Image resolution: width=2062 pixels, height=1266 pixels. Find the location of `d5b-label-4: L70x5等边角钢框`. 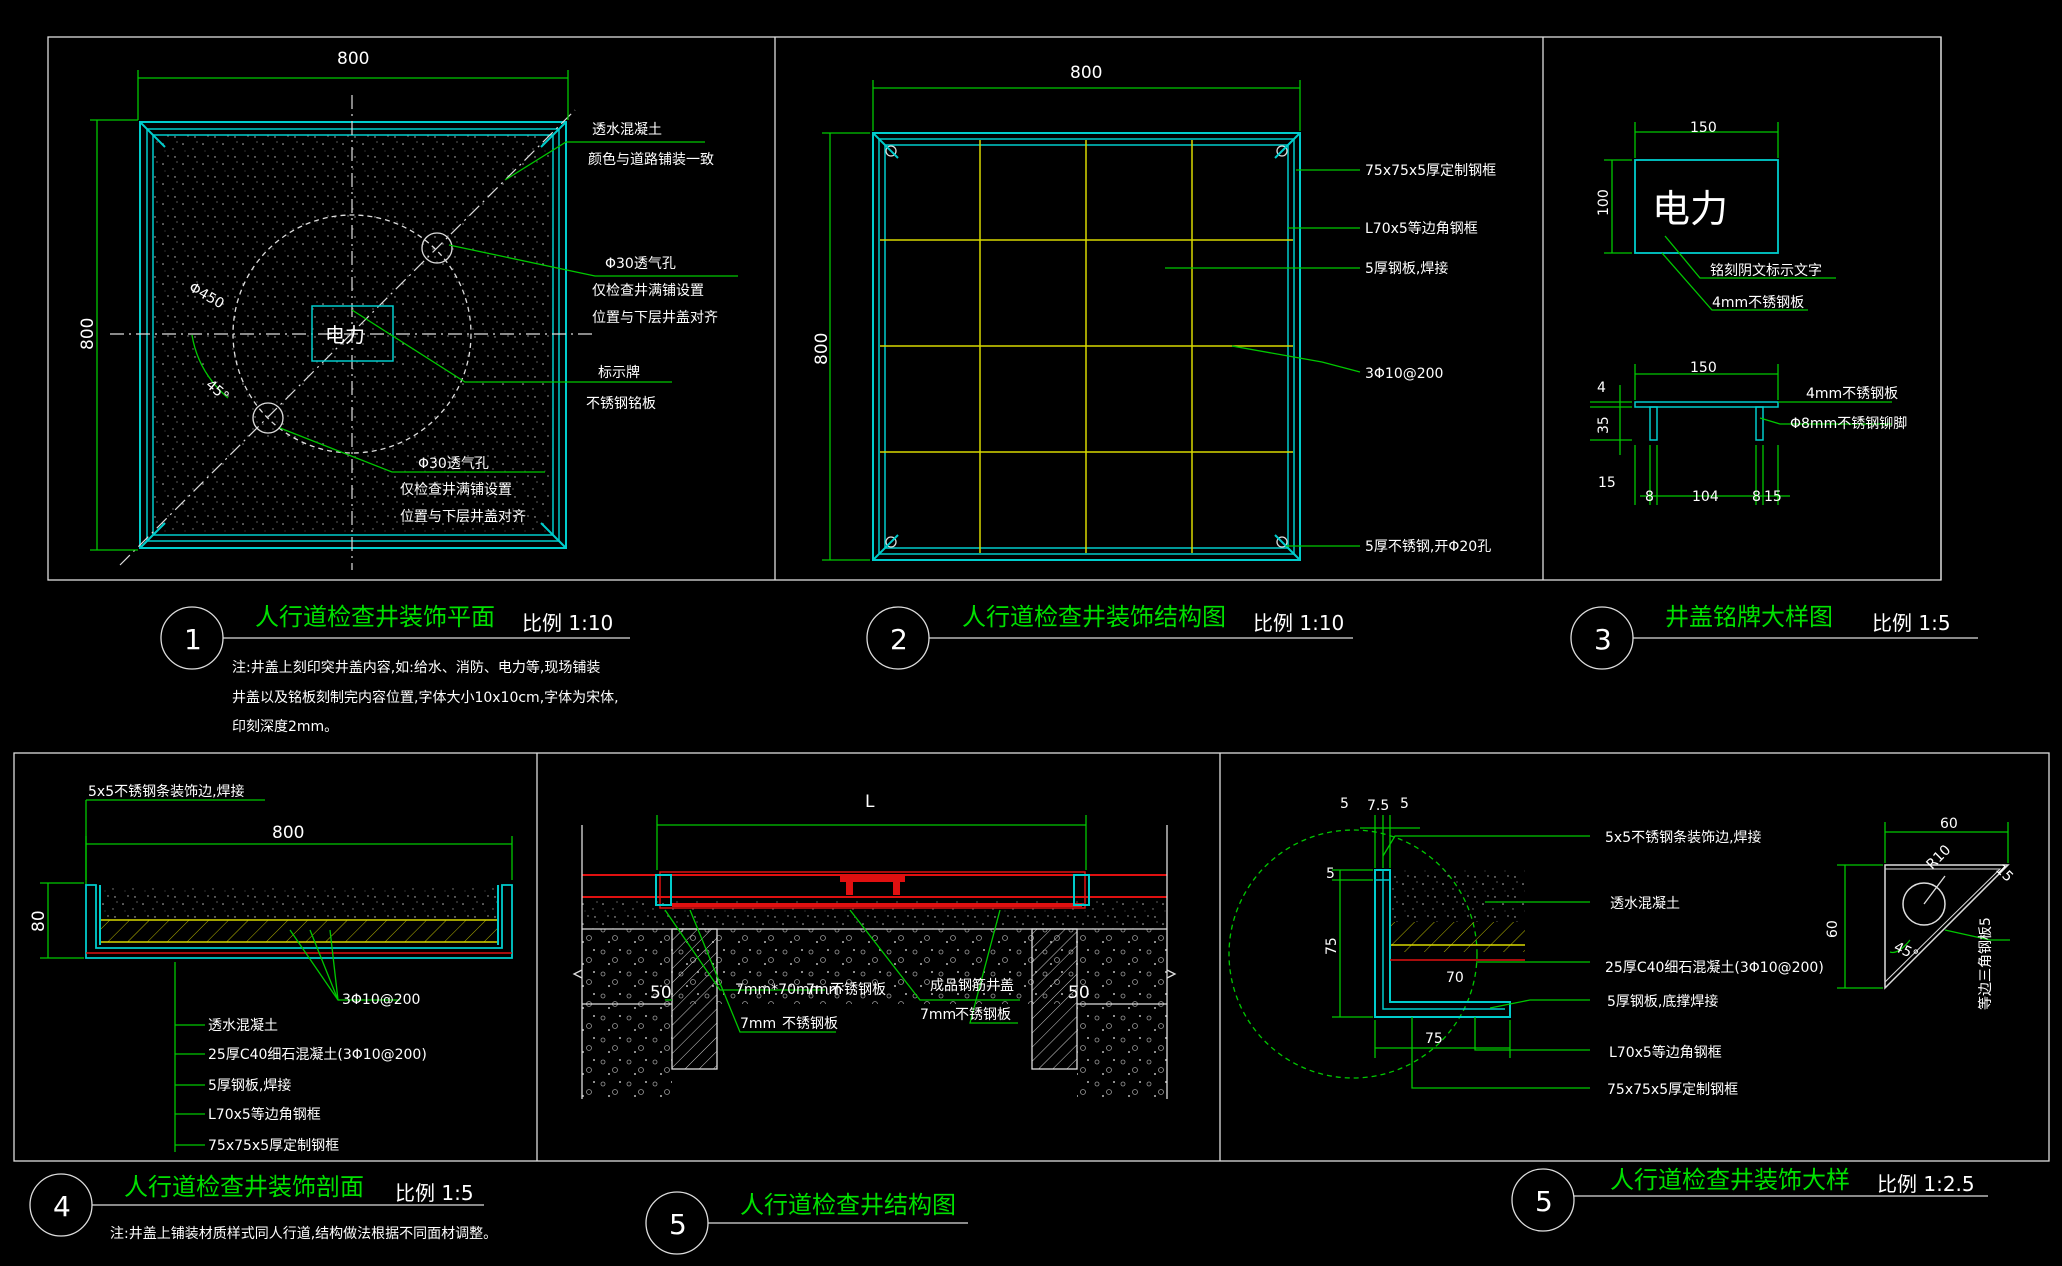

d5b-label-4: L70x5等边角钢框 is located at coordinates (1665, 1052).